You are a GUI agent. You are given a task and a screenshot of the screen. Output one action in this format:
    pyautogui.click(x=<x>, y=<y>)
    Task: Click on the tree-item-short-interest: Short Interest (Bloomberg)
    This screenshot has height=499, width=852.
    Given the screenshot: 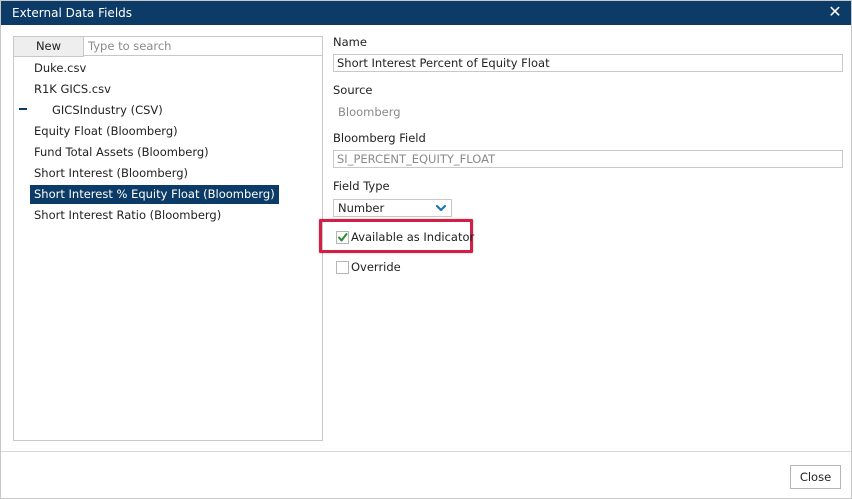 What is the action you would take?
    pyautogui.click(x=111, y=173)
    